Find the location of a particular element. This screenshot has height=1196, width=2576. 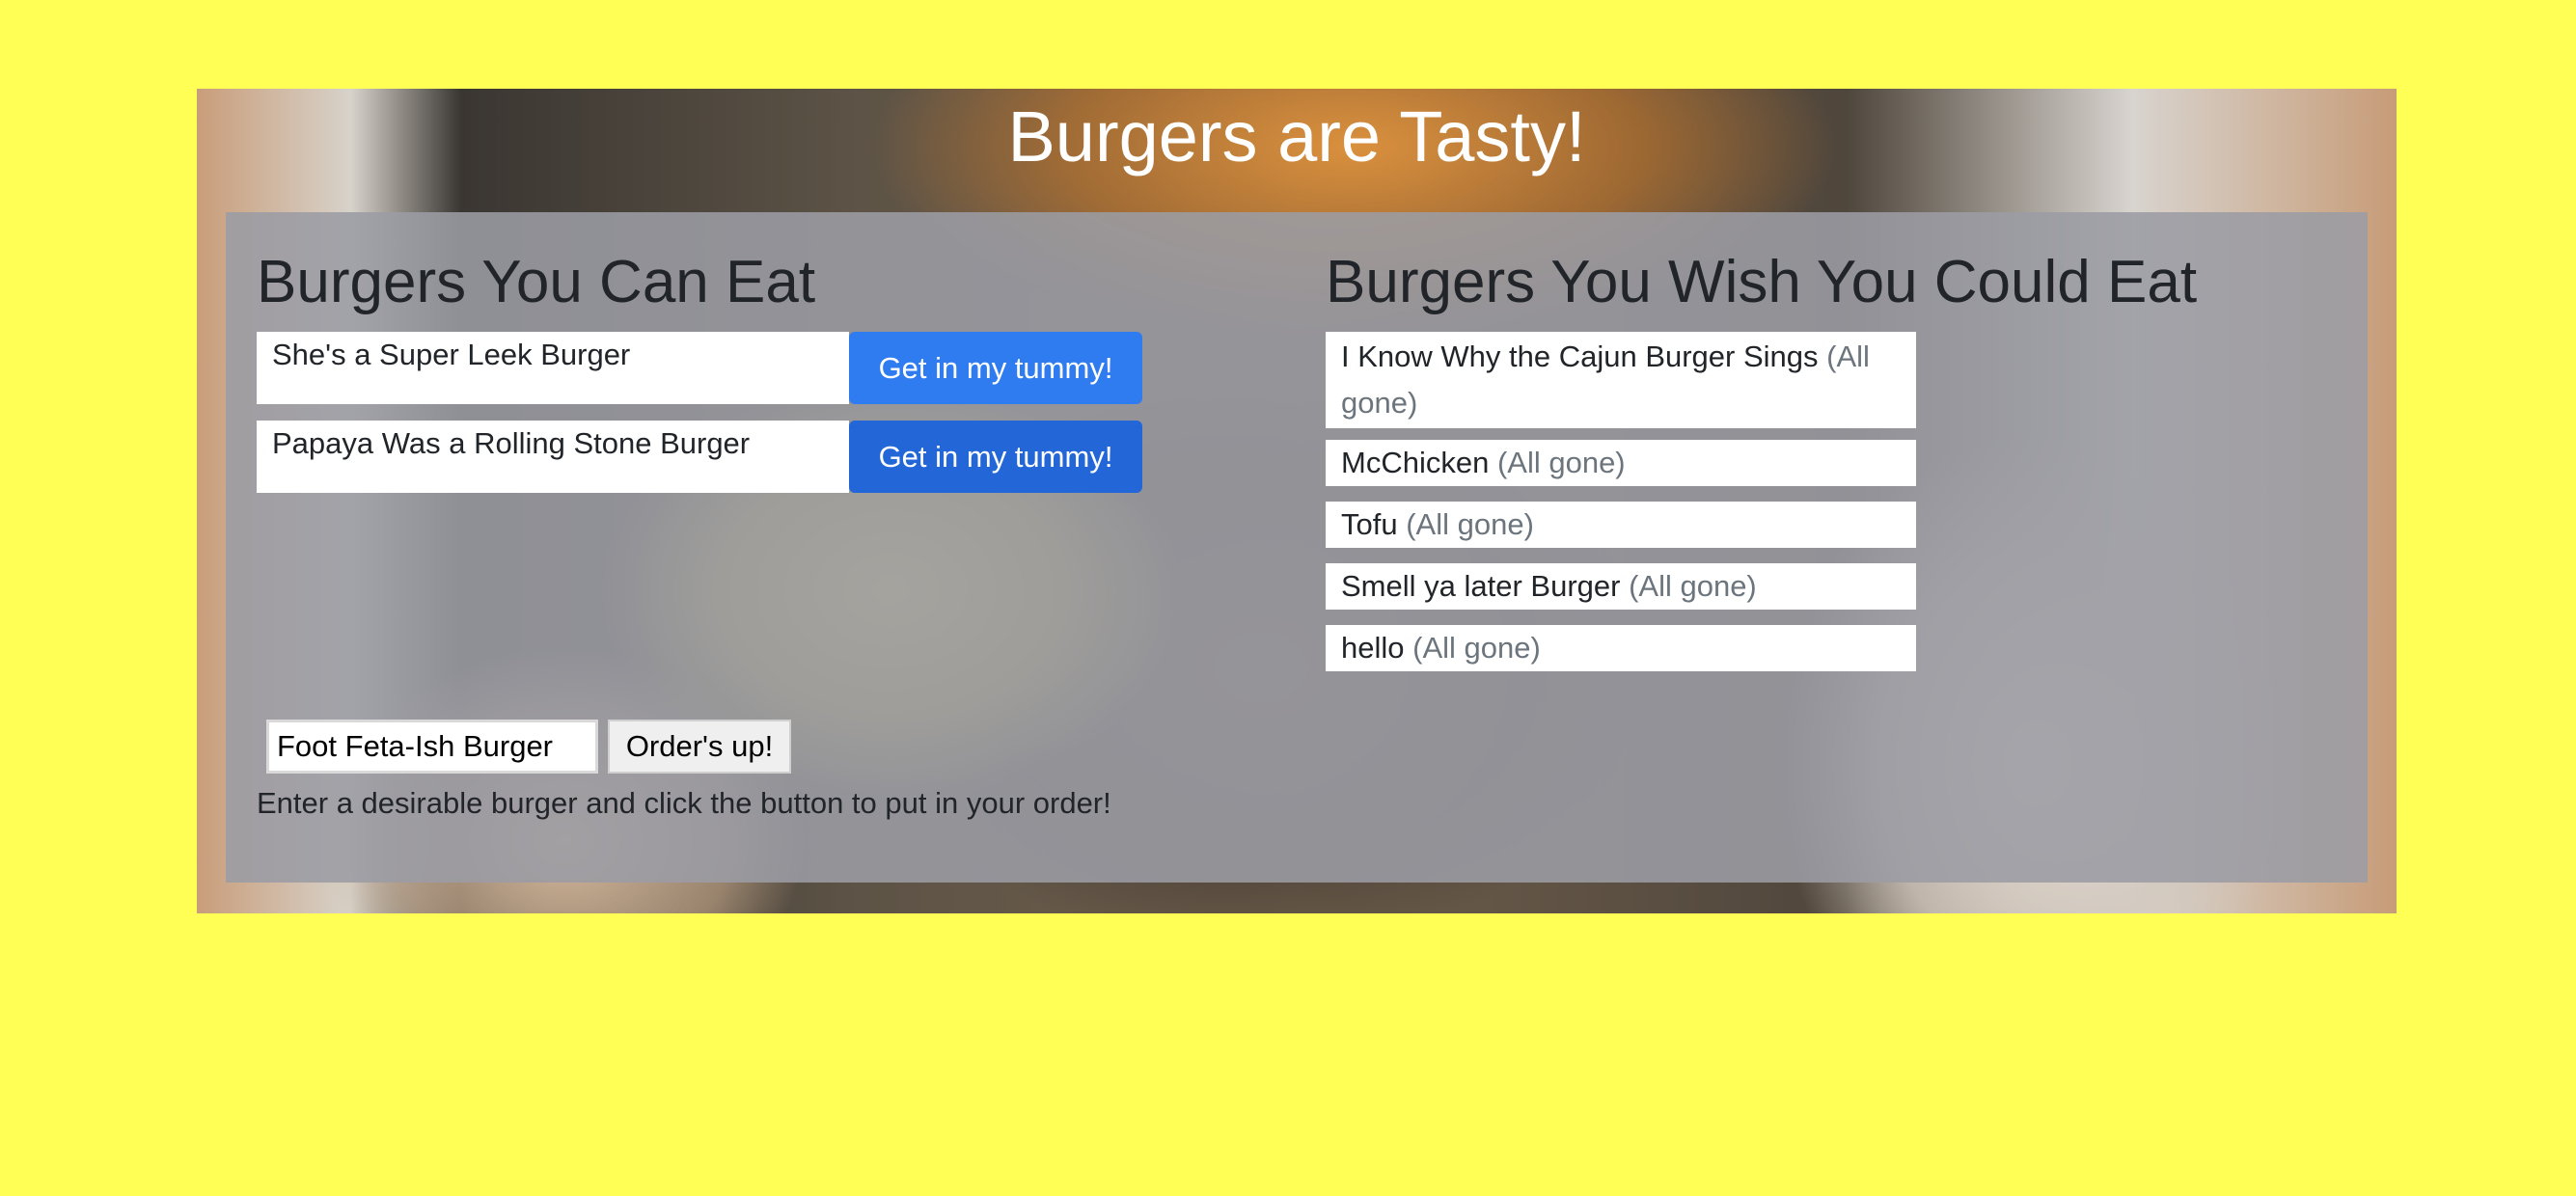

list-item: McChicken (All gone) is located at coordinates (1621, 463).